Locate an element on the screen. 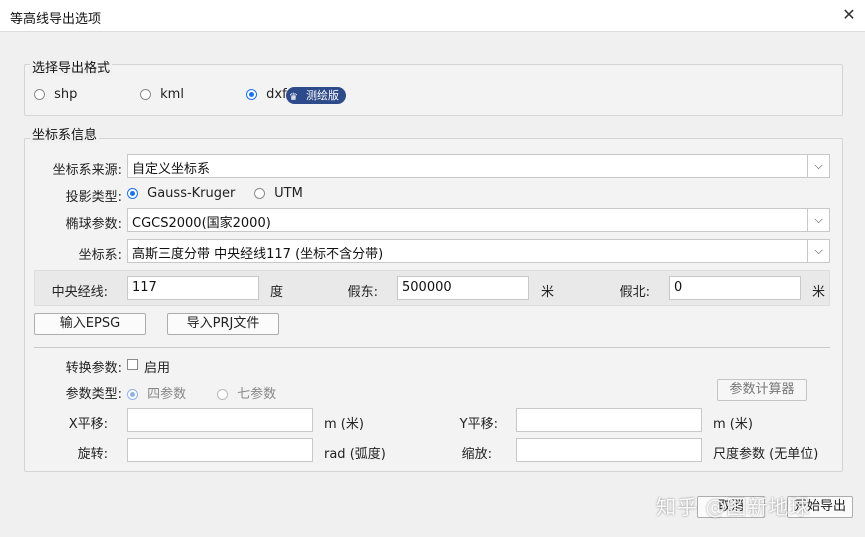  crs-source-value: 自定义坐标系 is located at coordinates (171, 169).